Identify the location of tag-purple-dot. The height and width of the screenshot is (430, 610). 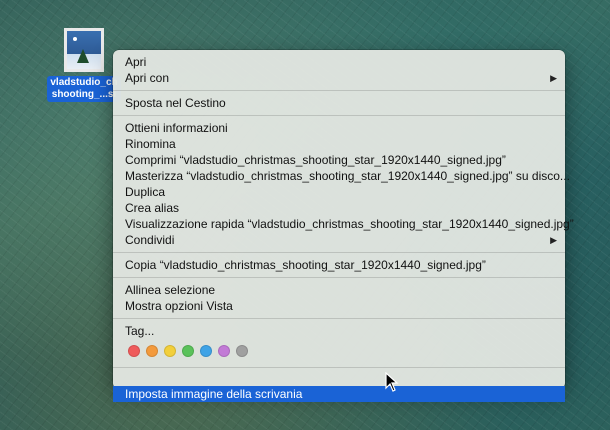
(224, 351).